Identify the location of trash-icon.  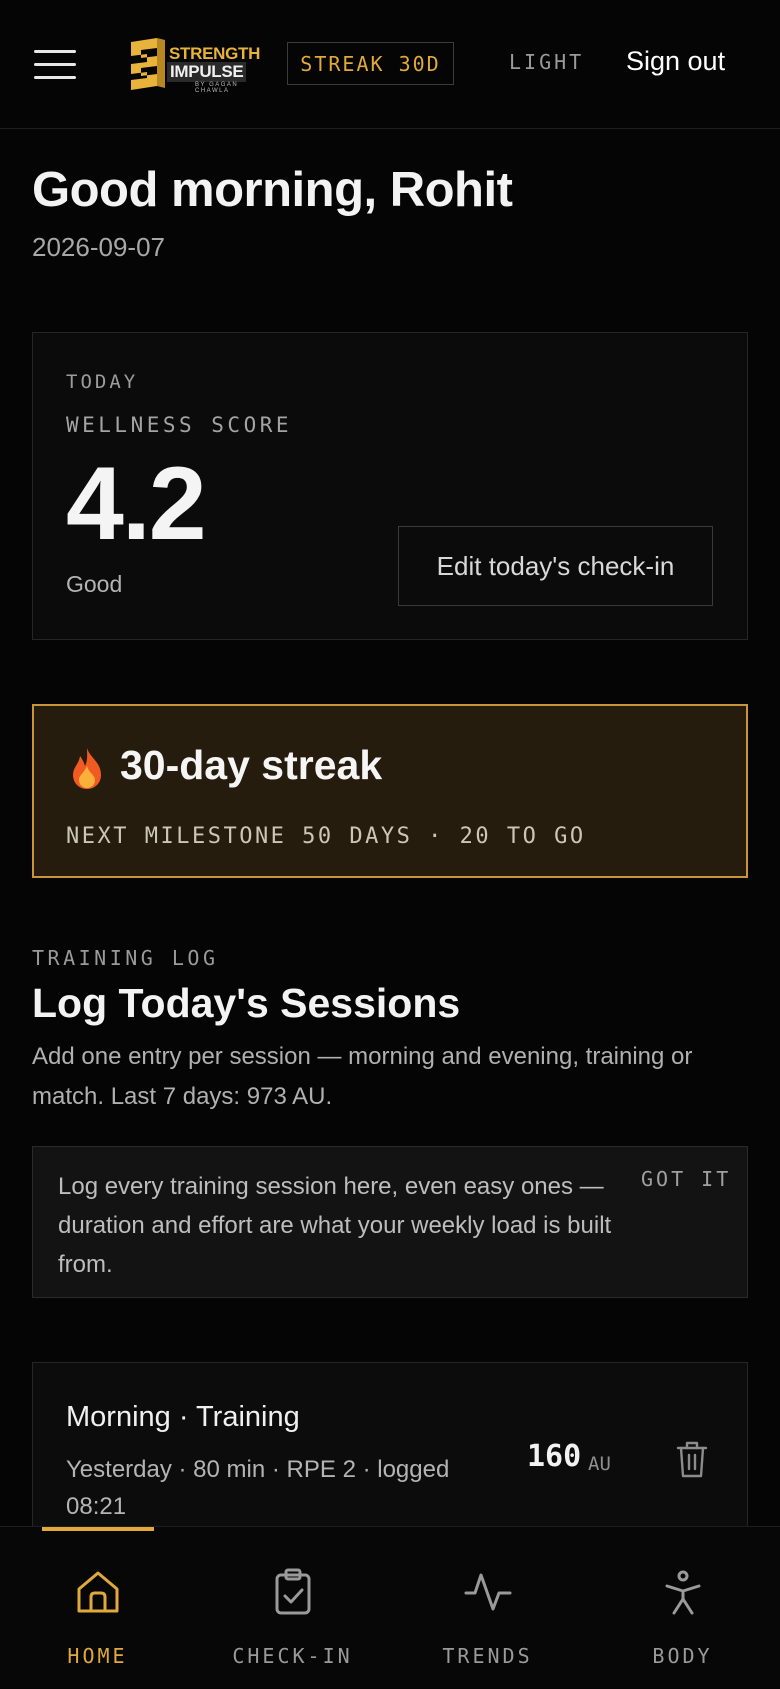
(692, 1459).